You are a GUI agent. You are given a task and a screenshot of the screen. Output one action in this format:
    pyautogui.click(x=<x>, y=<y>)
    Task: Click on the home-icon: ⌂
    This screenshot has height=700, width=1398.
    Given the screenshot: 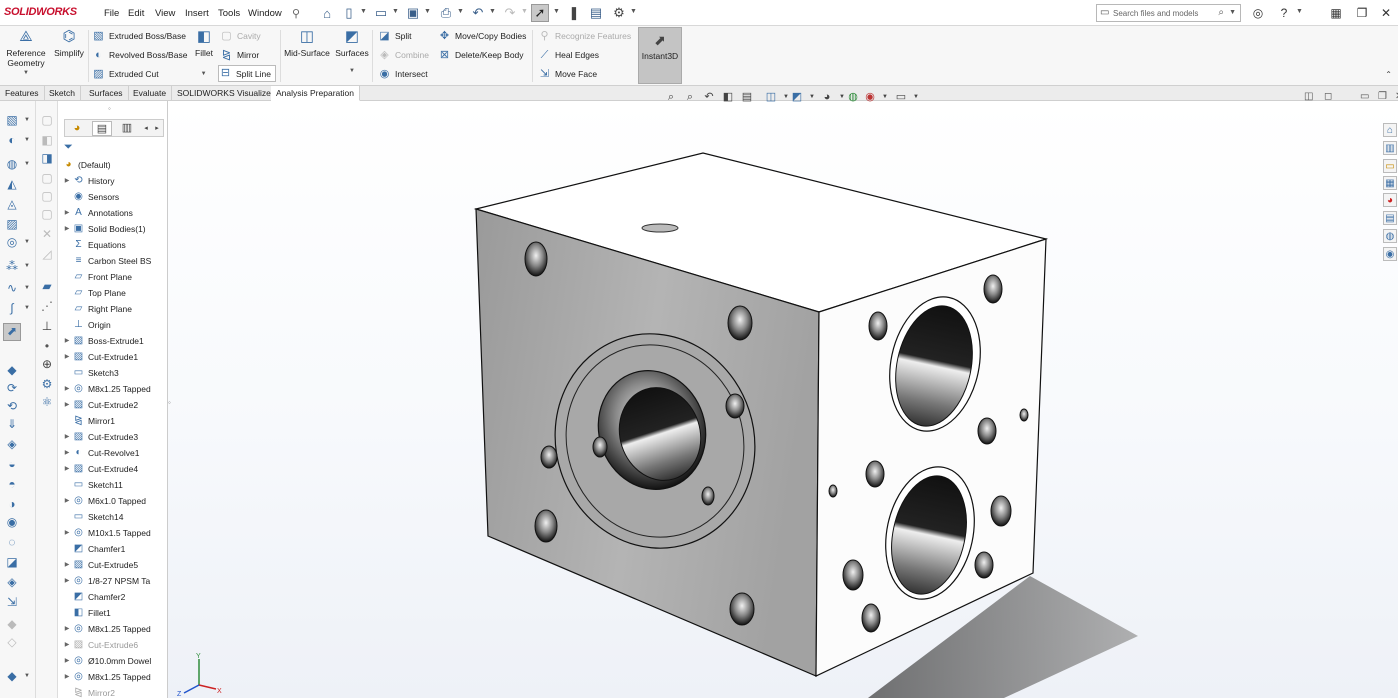 What is the action you would take?
    pyautogui.click(x=327, y=13)
    